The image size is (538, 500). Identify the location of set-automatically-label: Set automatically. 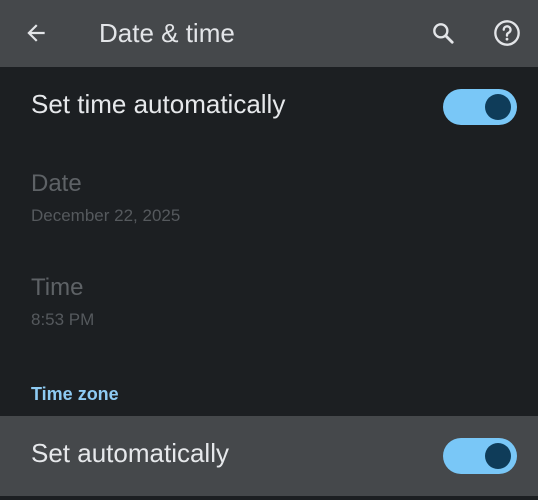
(130, 453).